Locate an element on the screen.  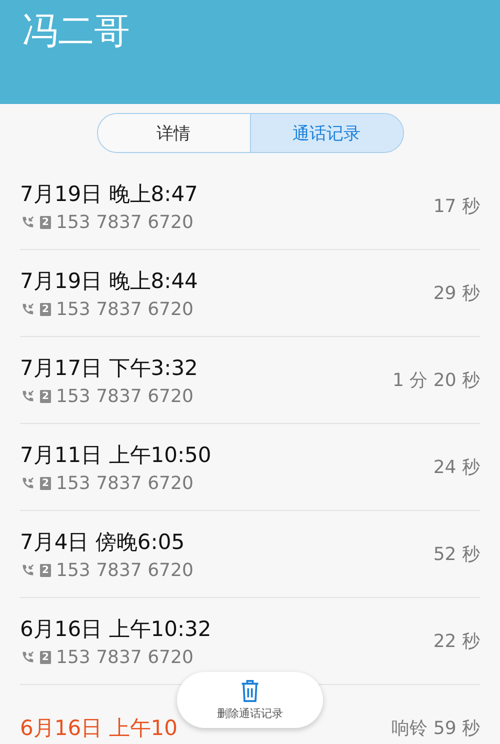
call-duration: 24 秒 is located at coordinates (456, 467).